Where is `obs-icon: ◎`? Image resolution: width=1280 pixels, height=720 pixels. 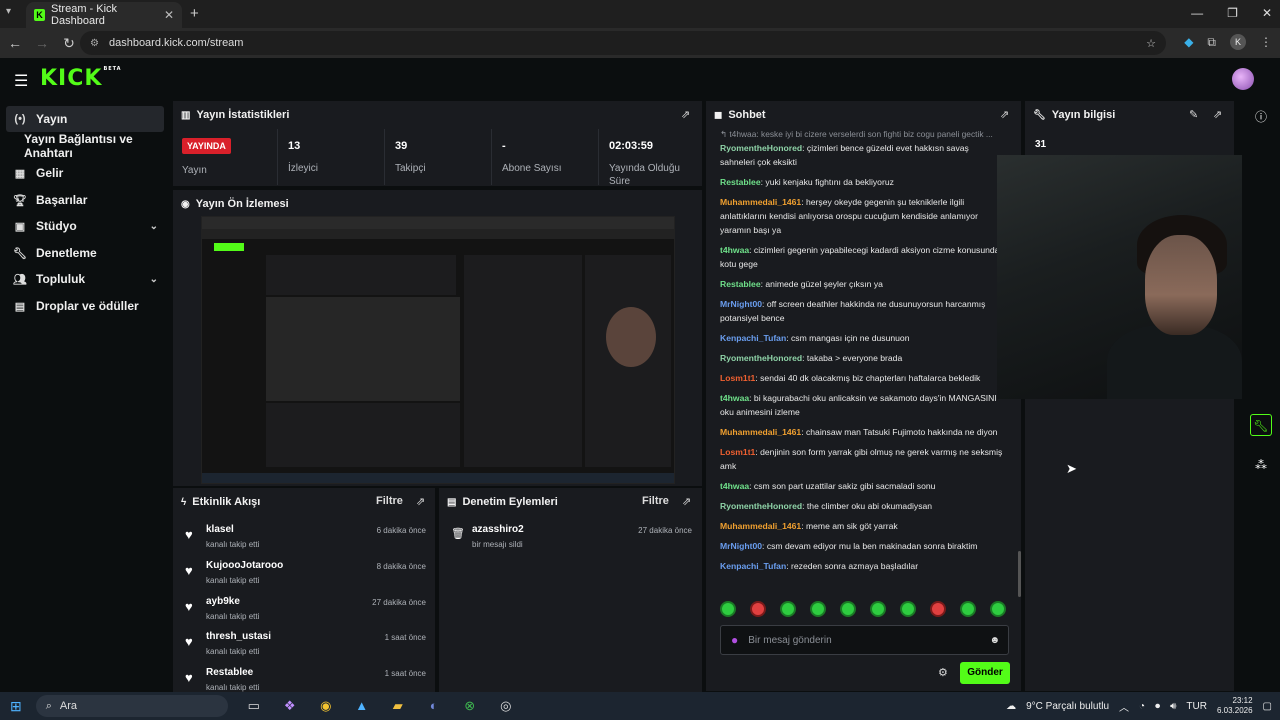
obs-icon: ◎ is located at coordinates (506, 706).